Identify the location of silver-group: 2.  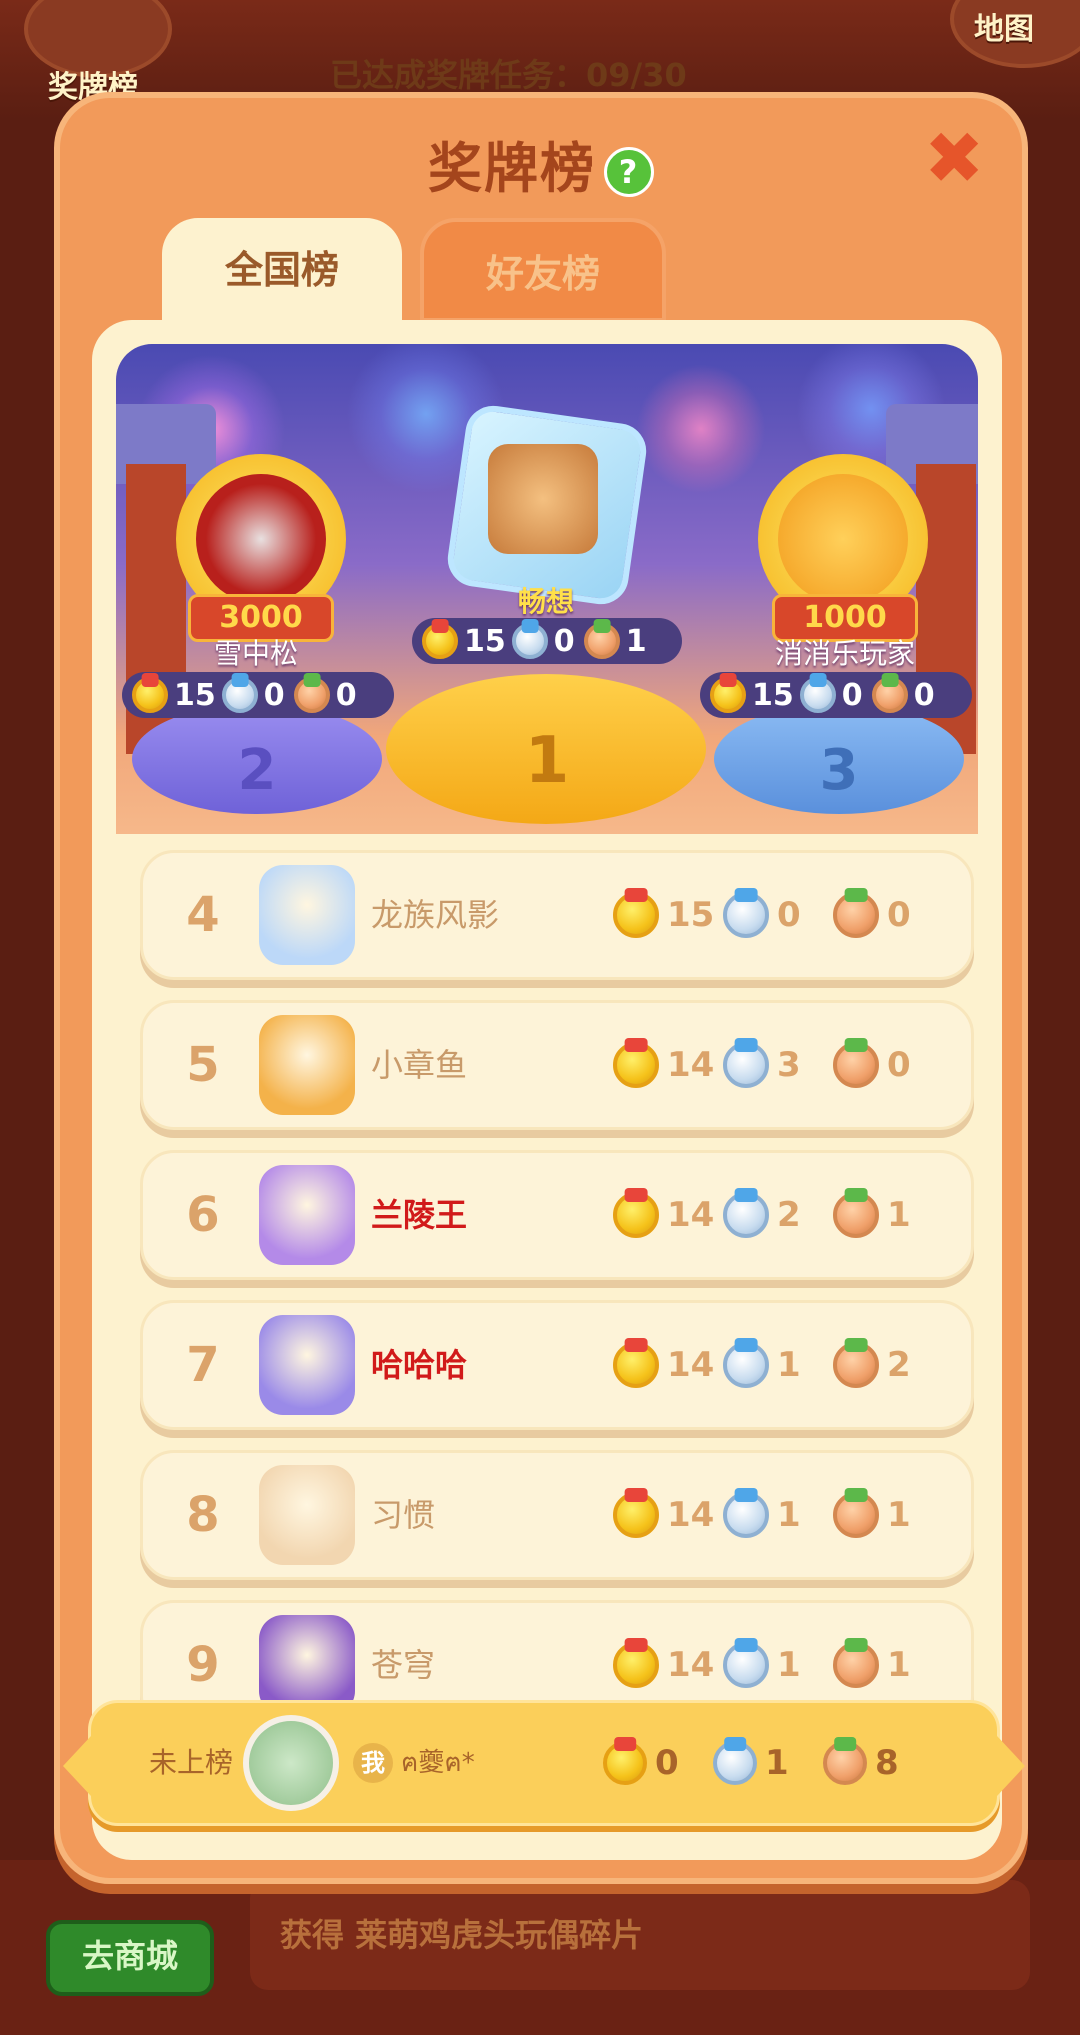
(778, 1215).